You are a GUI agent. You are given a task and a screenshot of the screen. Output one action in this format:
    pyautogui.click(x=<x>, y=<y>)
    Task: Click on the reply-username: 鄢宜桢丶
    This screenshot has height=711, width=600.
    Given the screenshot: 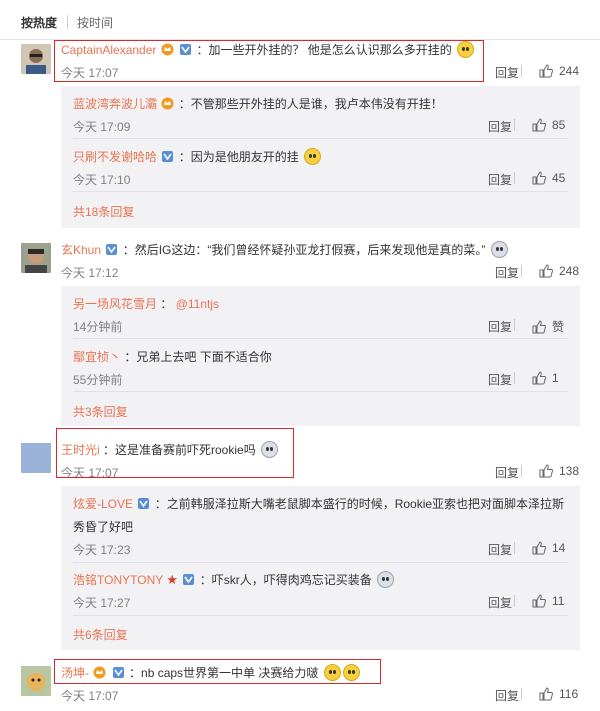 What is the action you would take?
    pyautogui.click(x=97, y=357)
    